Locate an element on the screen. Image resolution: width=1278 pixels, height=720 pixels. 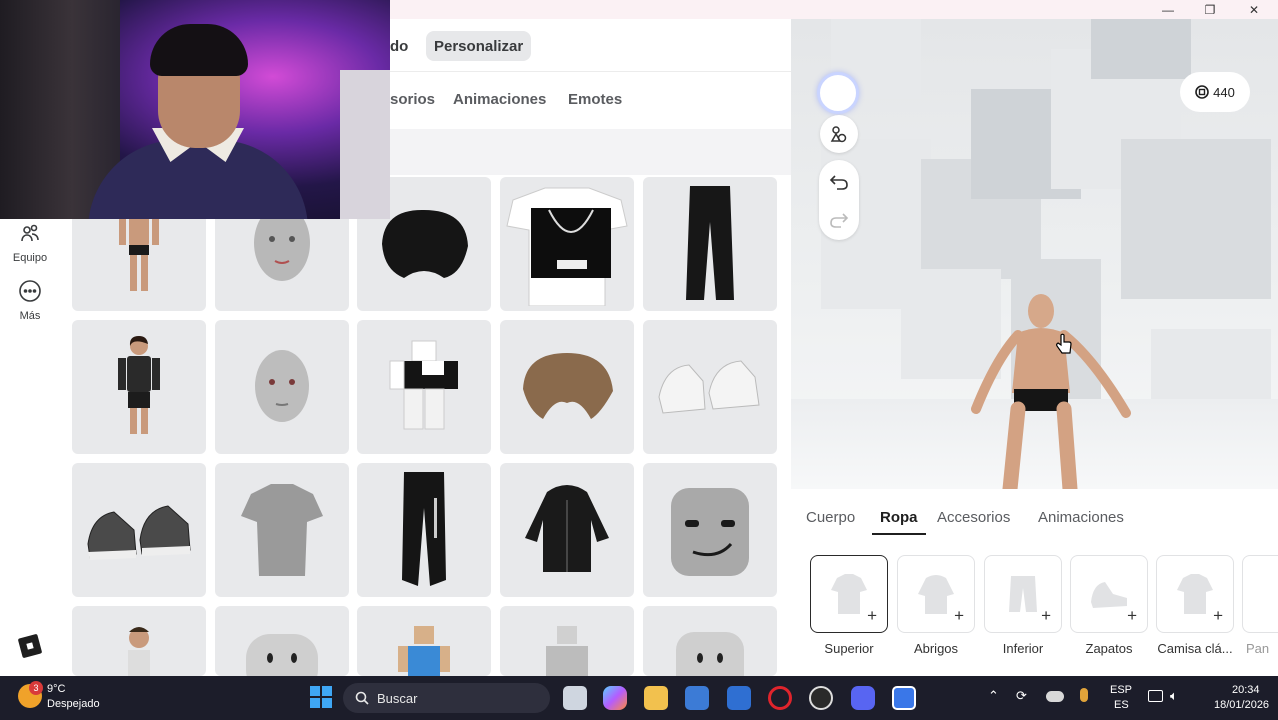
tab-cuerpo: Cuerpo is located at coordinates (830, 517).